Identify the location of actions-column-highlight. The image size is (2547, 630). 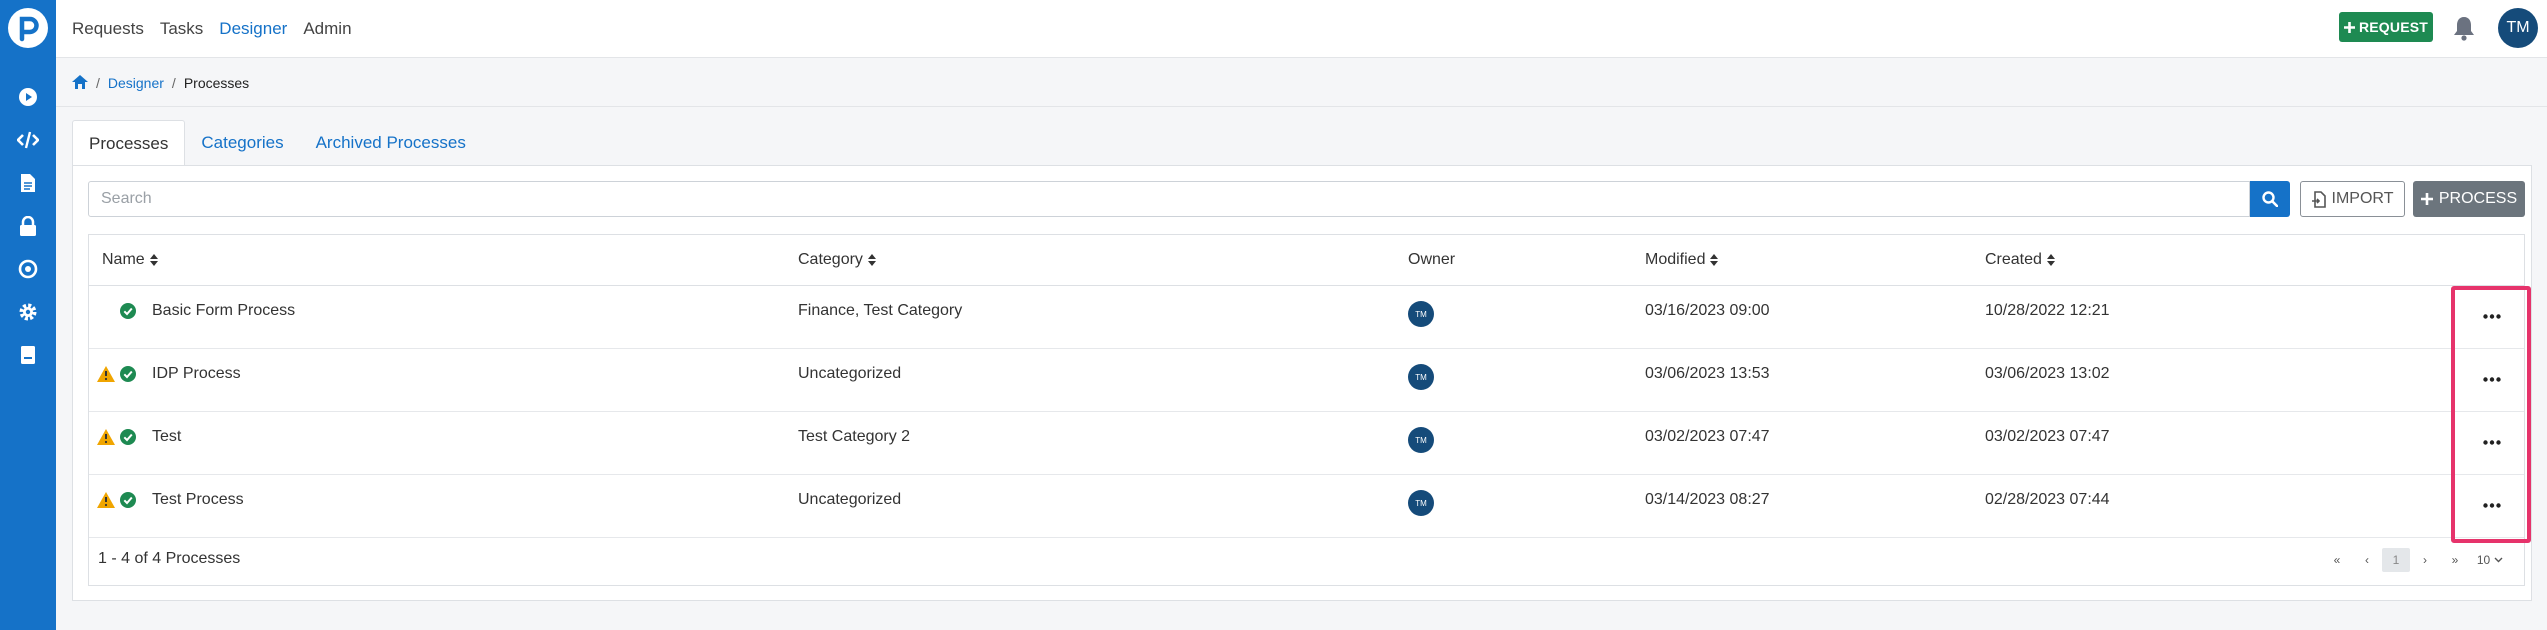
(2491, 414).